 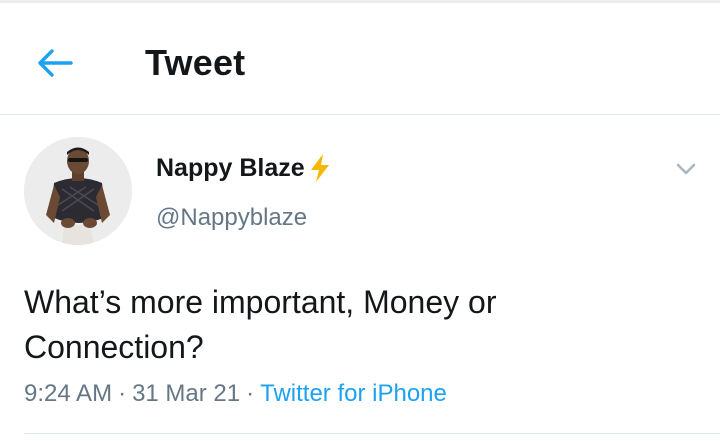 I want to click on lightning-bolt-icon, so click(x=319, y=168).